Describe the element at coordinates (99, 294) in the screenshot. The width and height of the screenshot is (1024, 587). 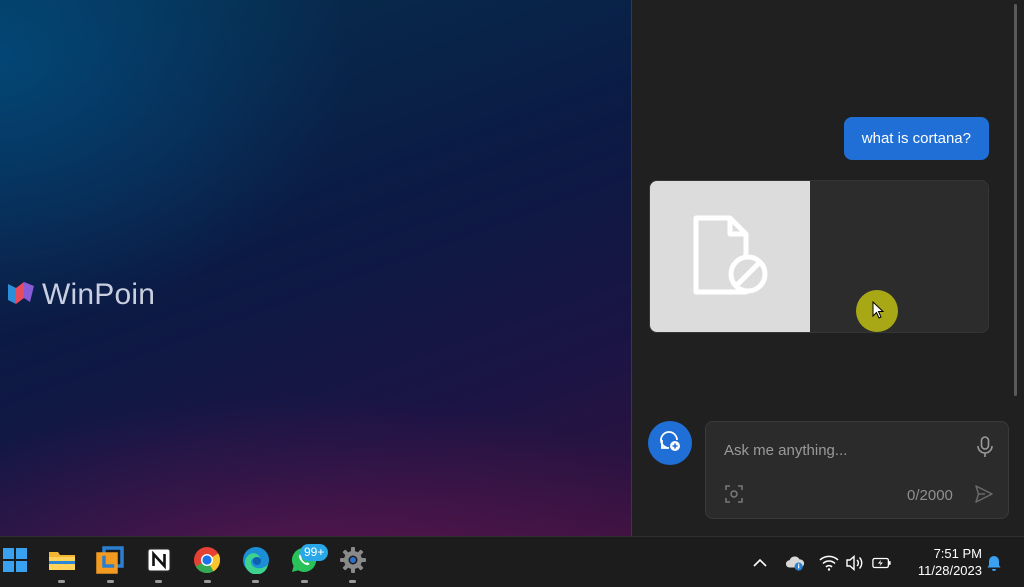
I see `winpoin-text: WinPoin` at that location.